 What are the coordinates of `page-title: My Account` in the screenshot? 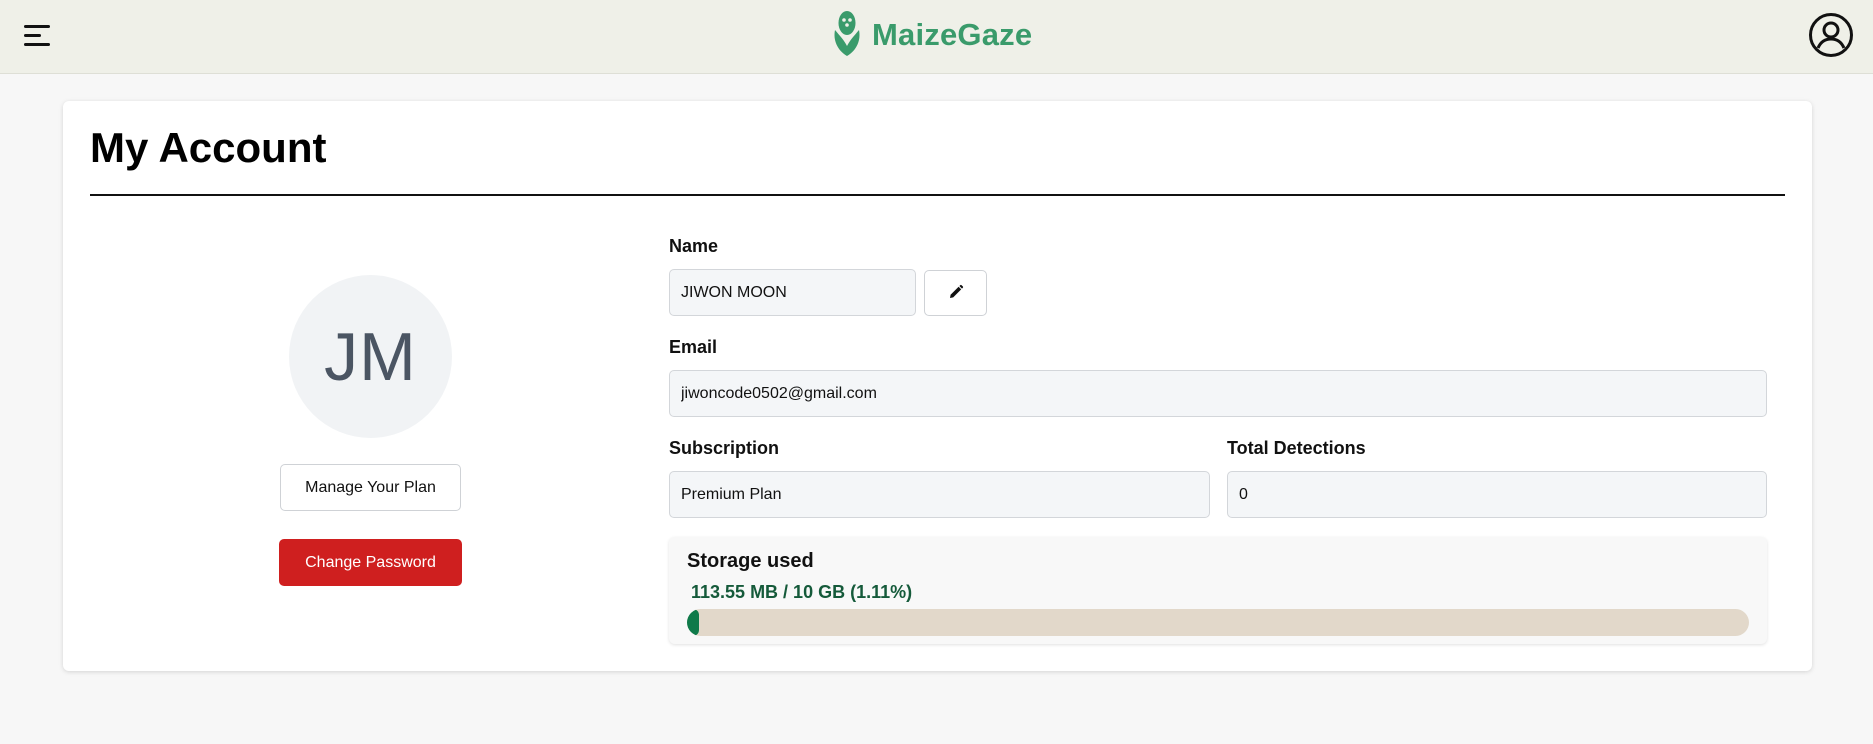 It's located at (208, 147).